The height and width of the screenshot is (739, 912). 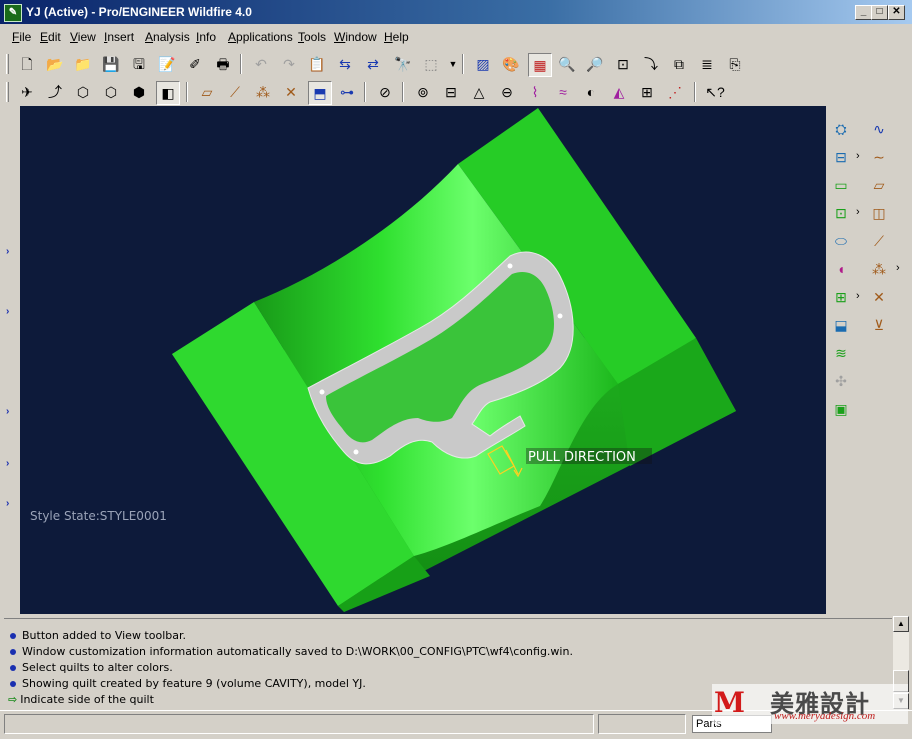 What do you see at coordinates (451, 92) in the screenshot?
I see `distance-icon: ⊟` at bounding box center [451, 92].